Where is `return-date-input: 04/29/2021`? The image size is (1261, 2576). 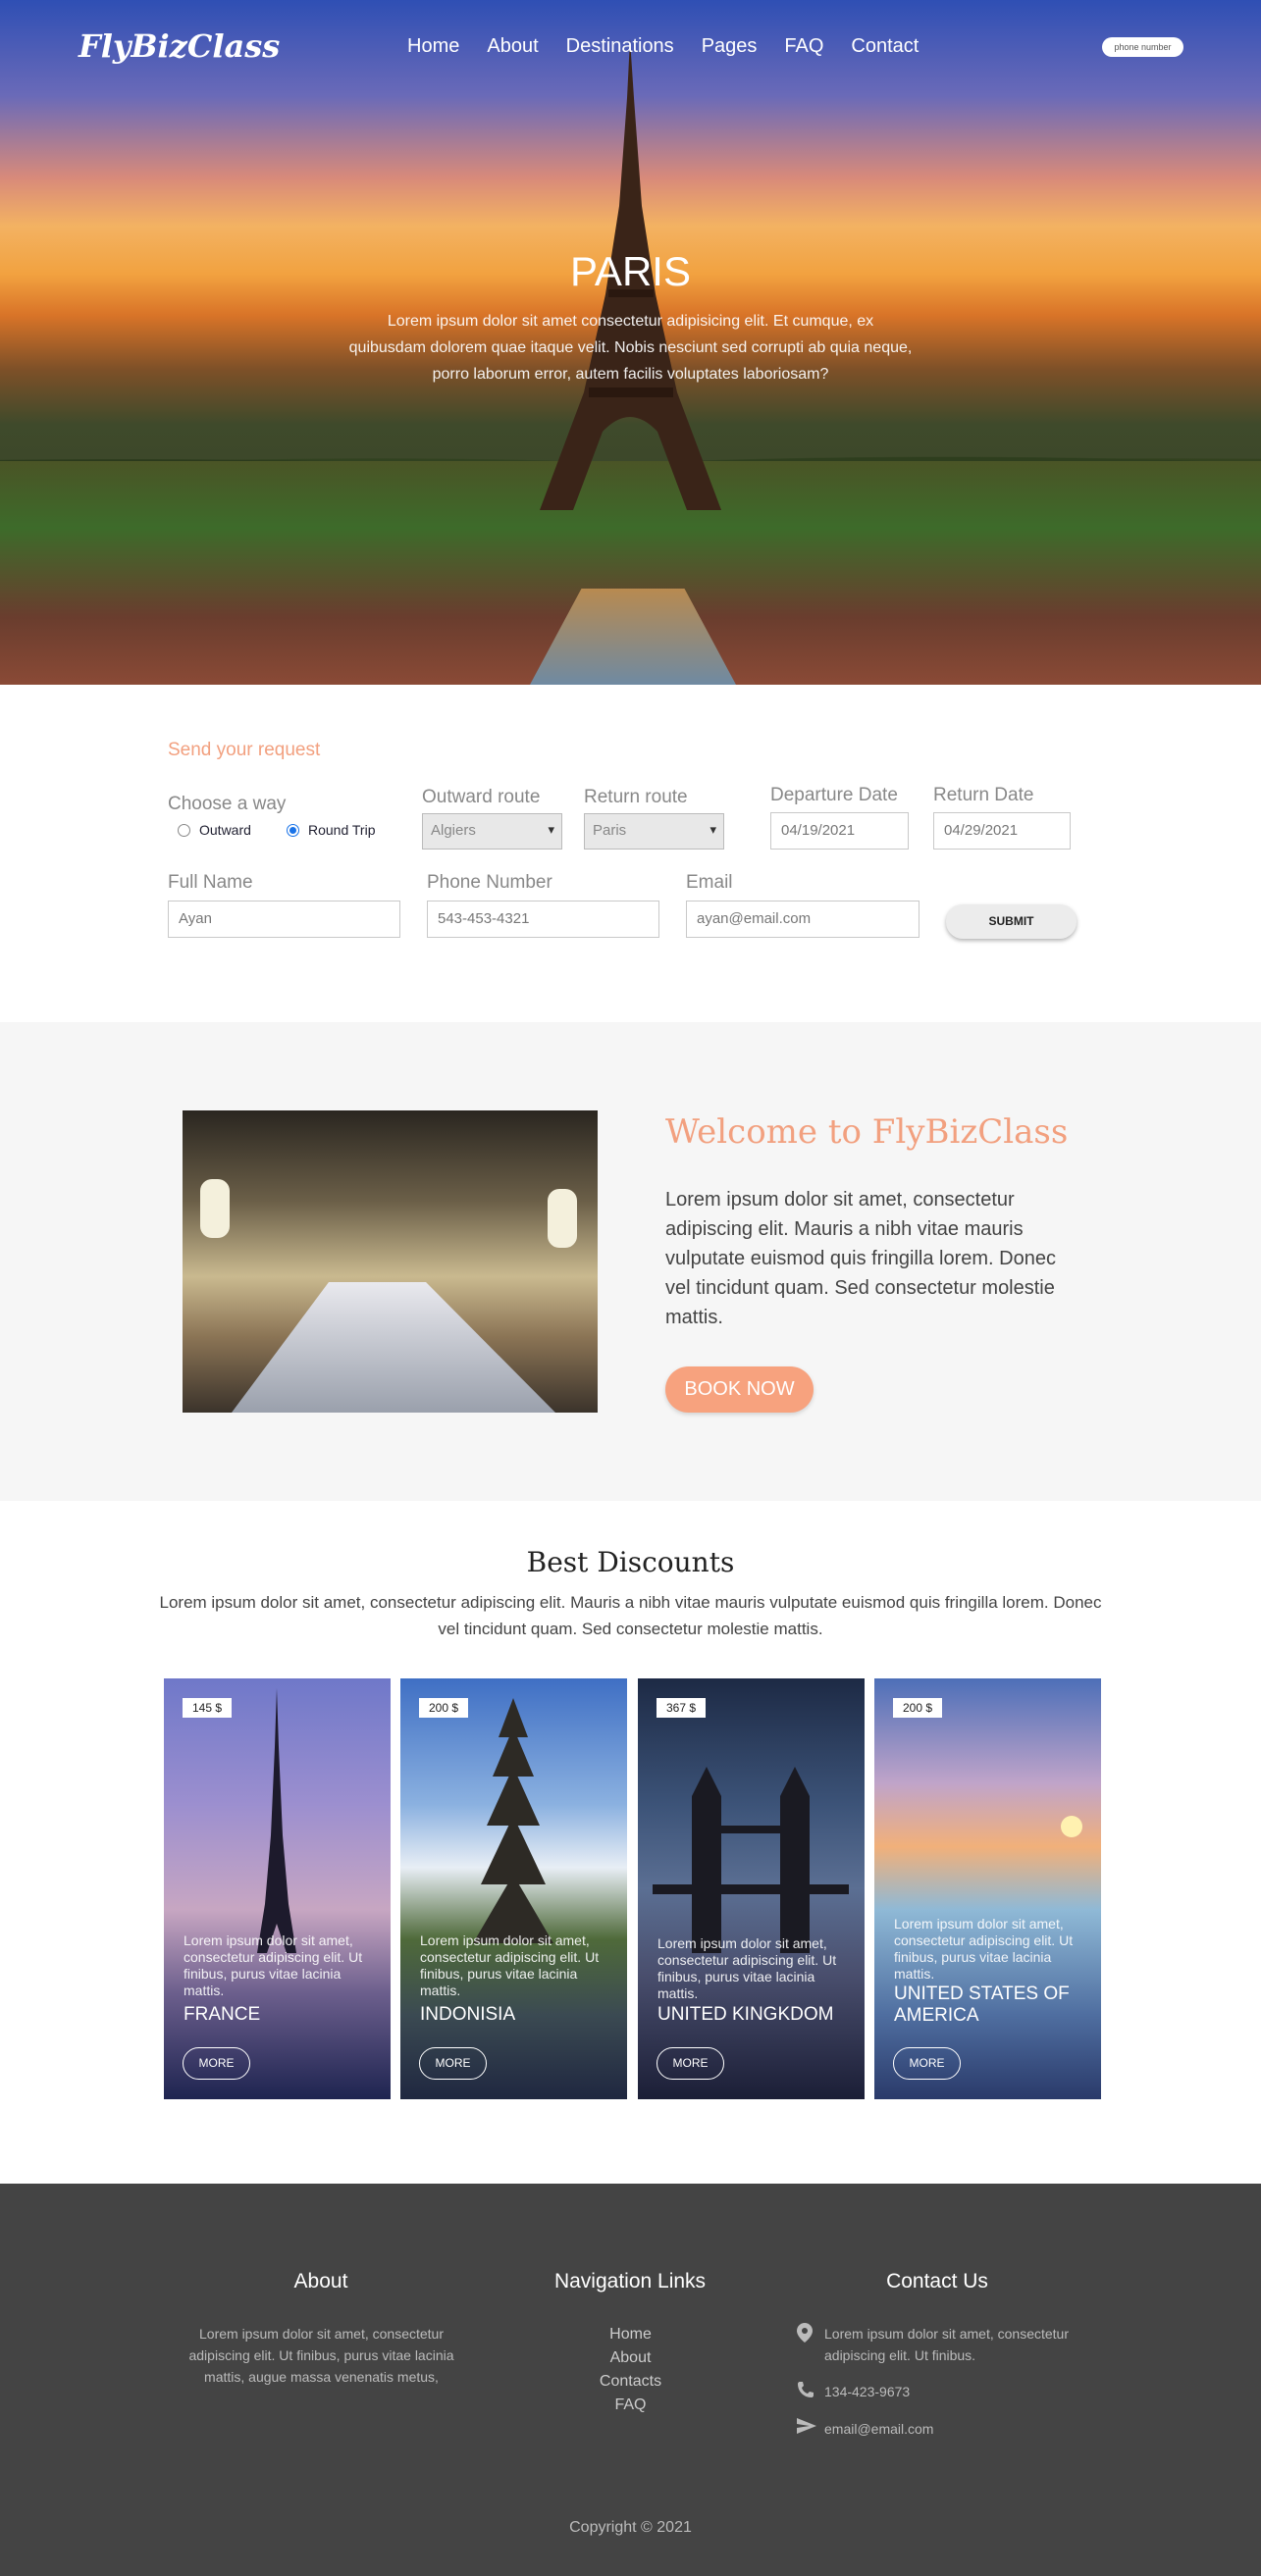 return-date-input: 04/29/2021 is located at coordinates (1002, 831).